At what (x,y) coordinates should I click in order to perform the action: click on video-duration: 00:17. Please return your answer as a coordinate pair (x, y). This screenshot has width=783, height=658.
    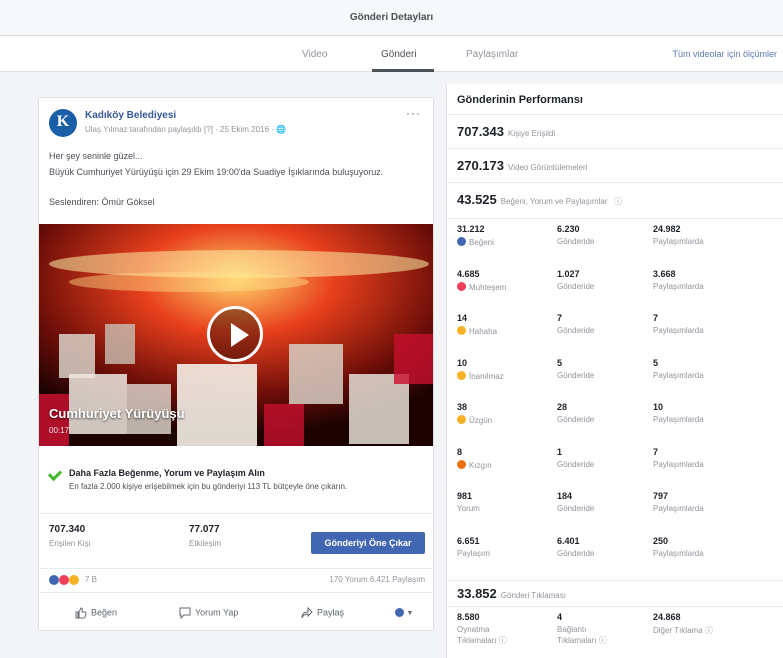
    Looking at the image, I should click on (59, 430).